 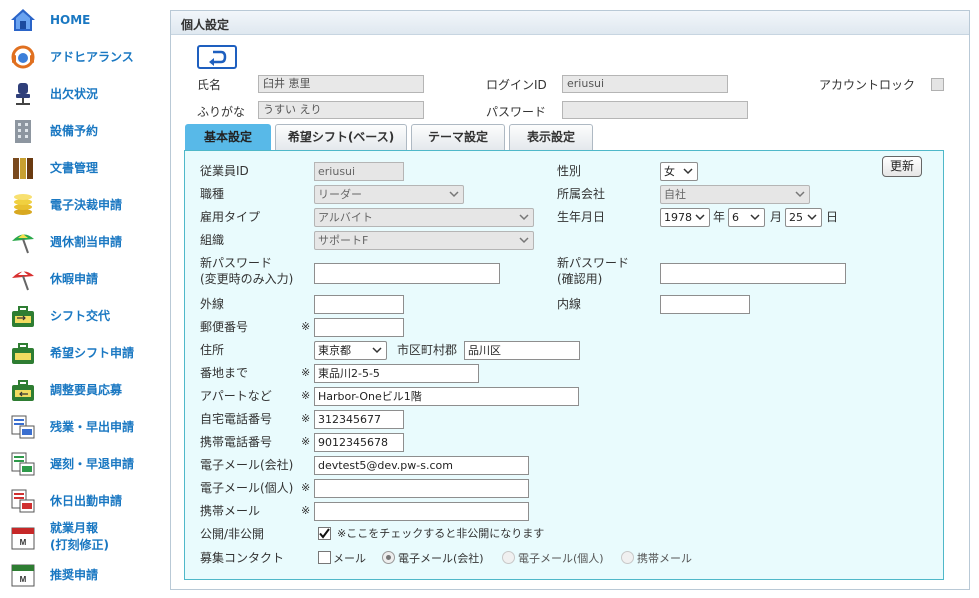 What do you see at coordinates (669, 171) in the screenshot?
I see `gender-select-value: 女` at bounding box center [669, 171].